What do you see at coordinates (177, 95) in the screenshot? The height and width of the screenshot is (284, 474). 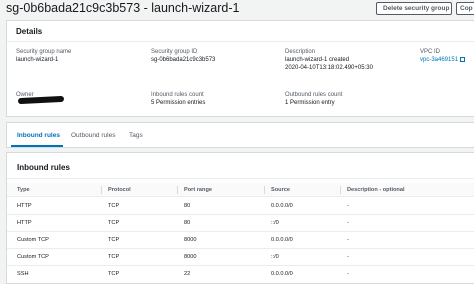 I see `inbound-count-label: Inbound rules count` at bounding box center [177, 95].